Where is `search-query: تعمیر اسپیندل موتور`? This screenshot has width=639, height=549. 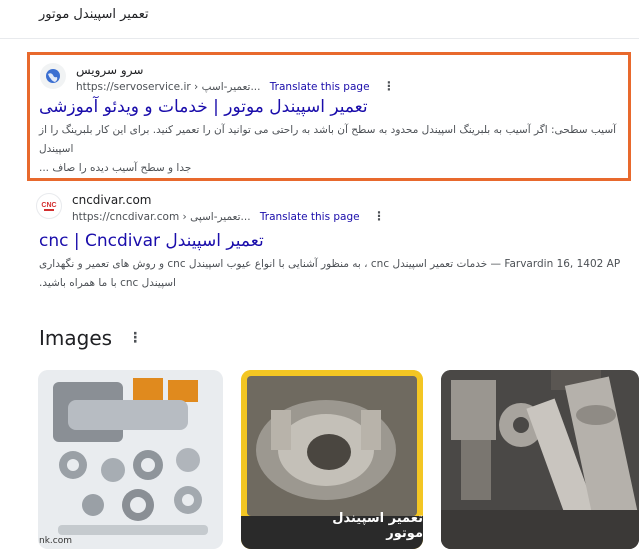 search-query: تعمیر اسپیندل موتور is located at coordinates (94, 14).